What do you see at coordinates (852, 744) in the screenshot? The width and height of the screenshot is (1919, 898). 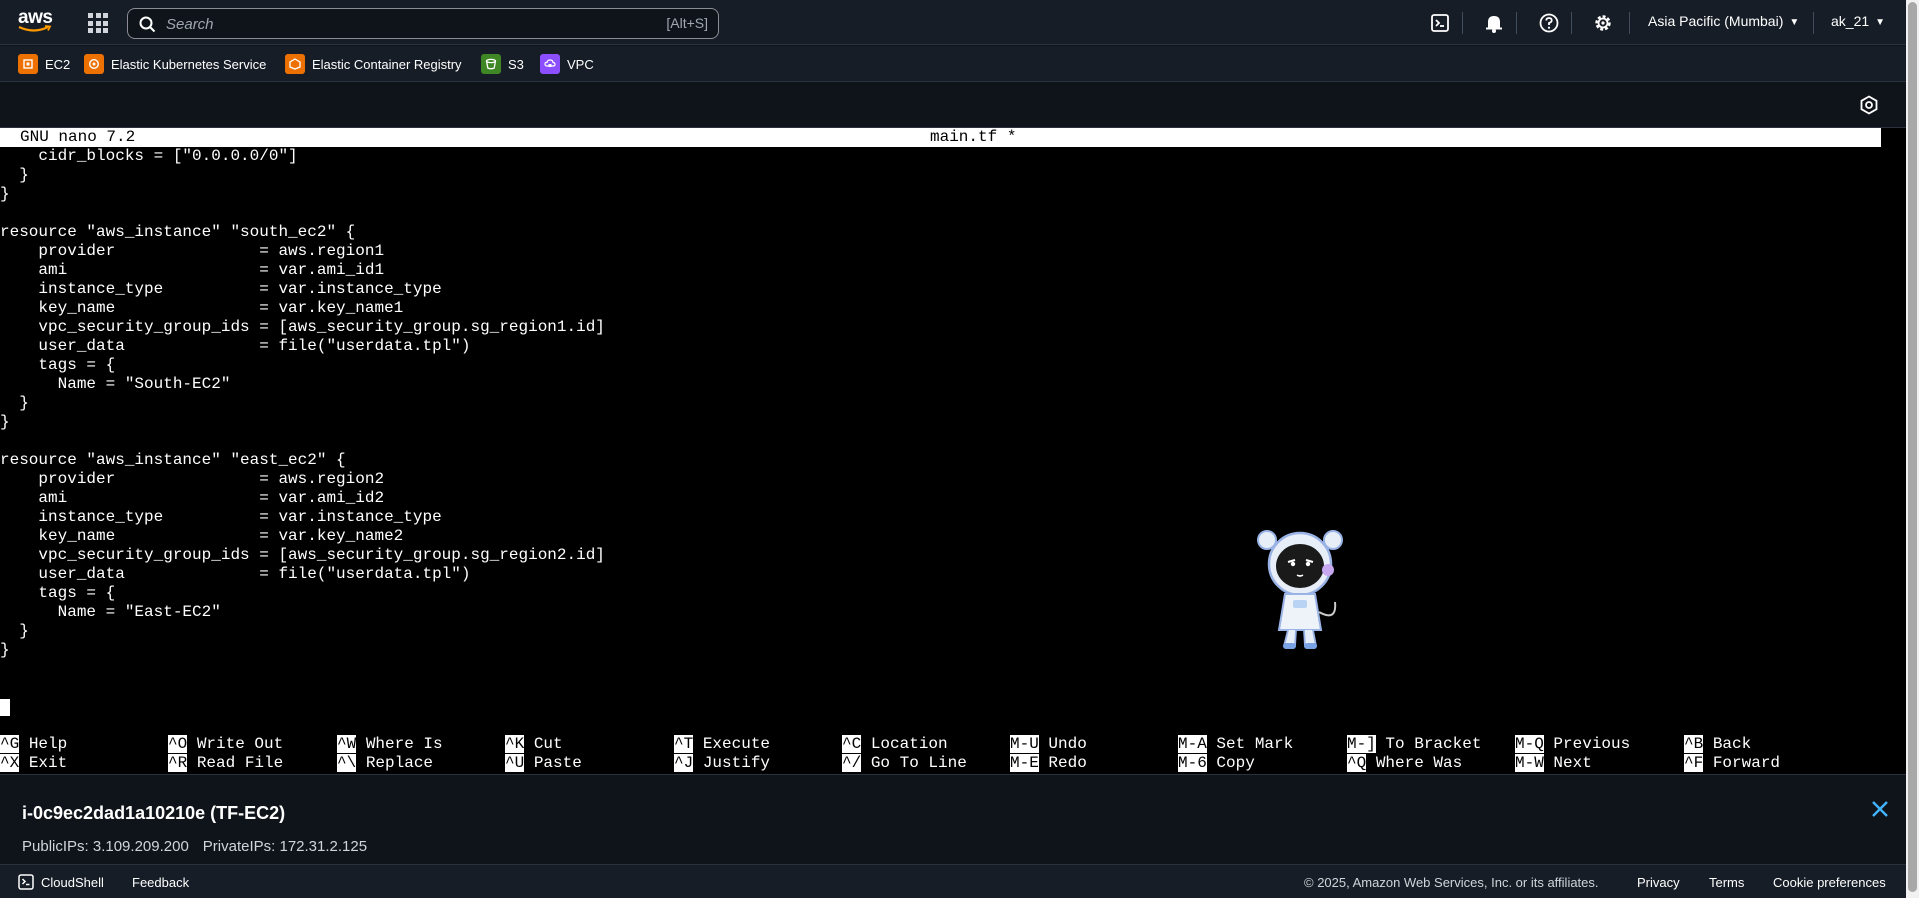 I see `shortcut-key: ^C` at bounding box center [852, 744].